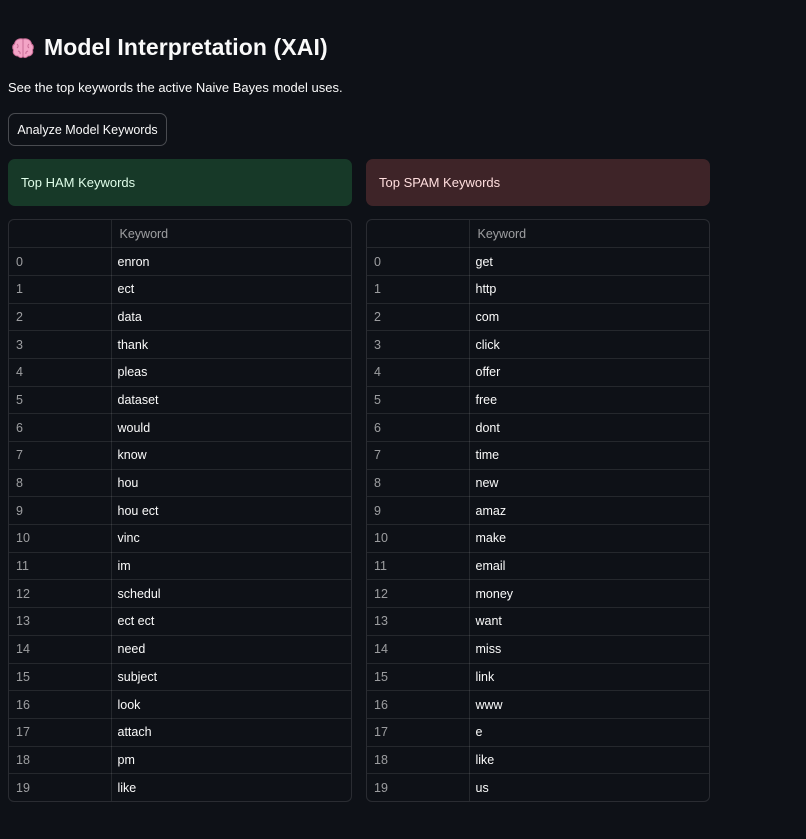 The height and width of the screenshot is (839, 806). Describe the element at coordinates (538, 760) in the screenshot. I see `table-row: 18 like` at that location.